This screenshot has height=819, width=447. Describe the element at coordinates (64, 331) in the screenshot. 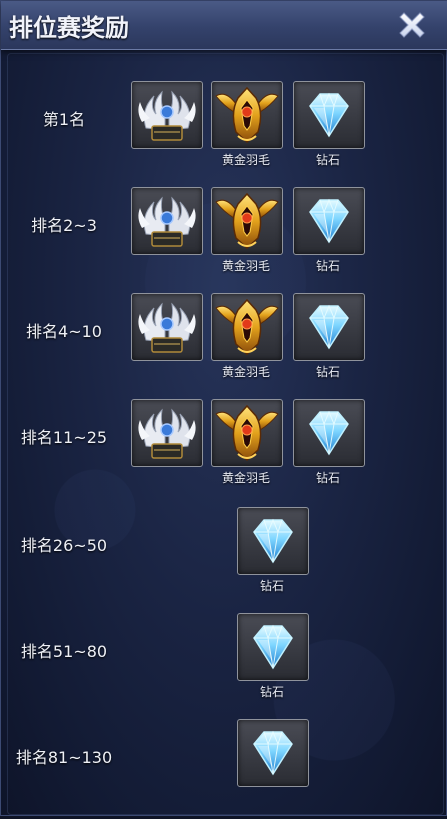

I see `rank-label: 排名4~10` at that location.